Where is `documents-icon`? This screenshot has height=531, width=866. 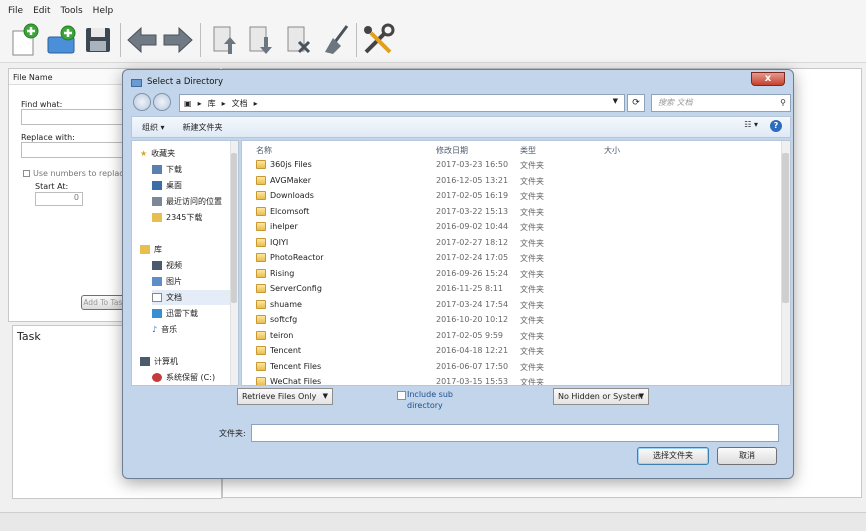
documents-icon is located at coordinates (157, 297).